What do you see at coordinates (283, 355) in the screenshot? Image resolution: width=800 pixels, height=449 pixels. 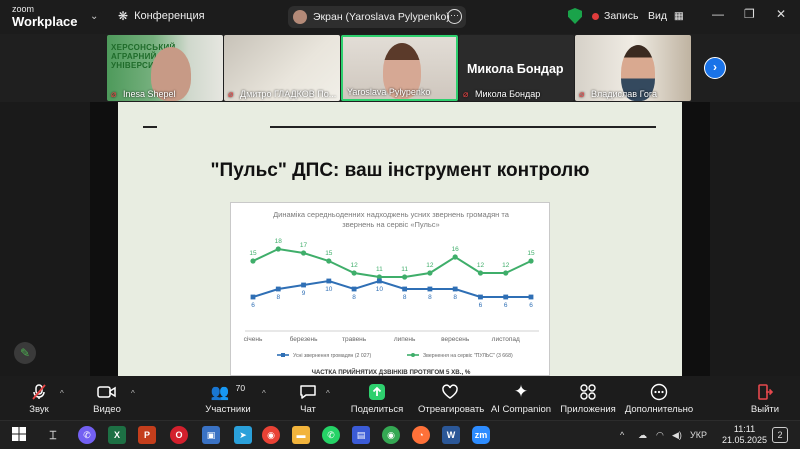 I see `legend-marker` at bounding box center [283, 355].